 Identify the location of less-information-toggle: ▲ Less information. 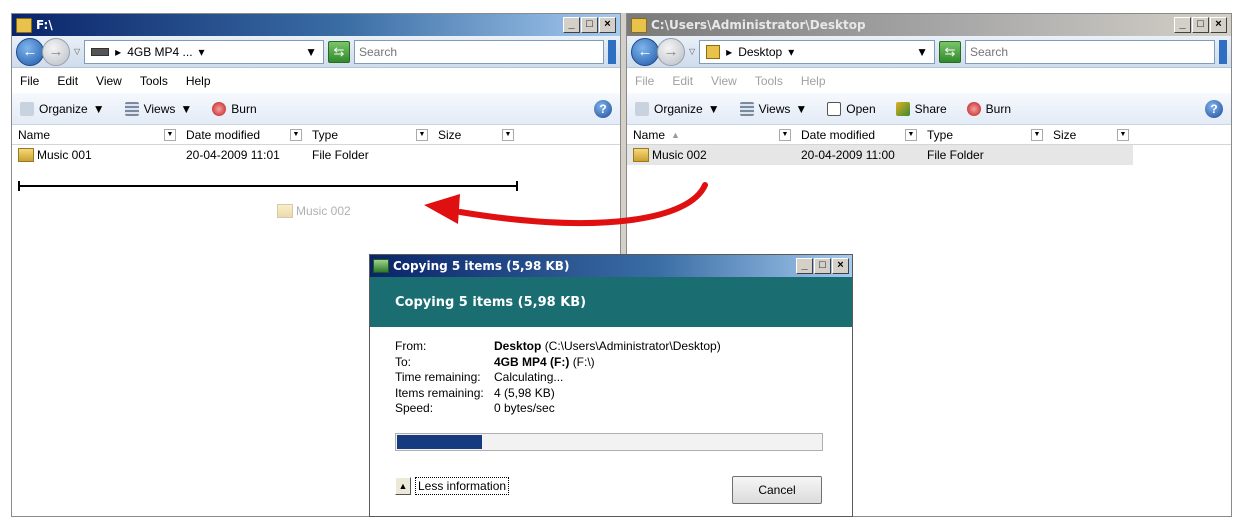
(452, 486).